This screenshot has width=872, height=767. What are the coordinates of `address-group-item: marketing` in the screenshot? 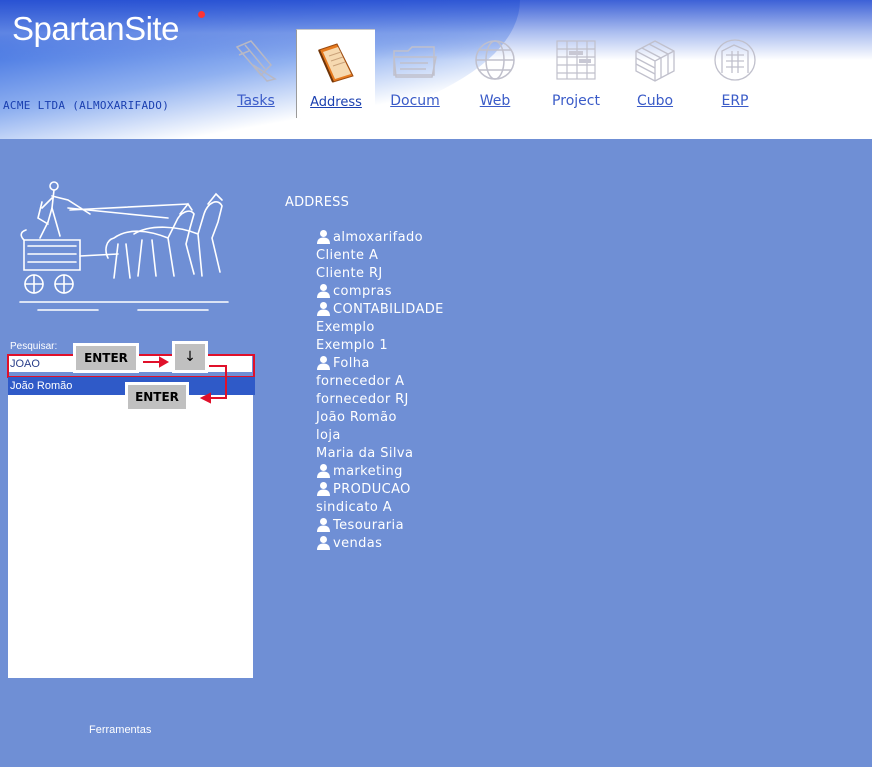 It's located at (380, 472).